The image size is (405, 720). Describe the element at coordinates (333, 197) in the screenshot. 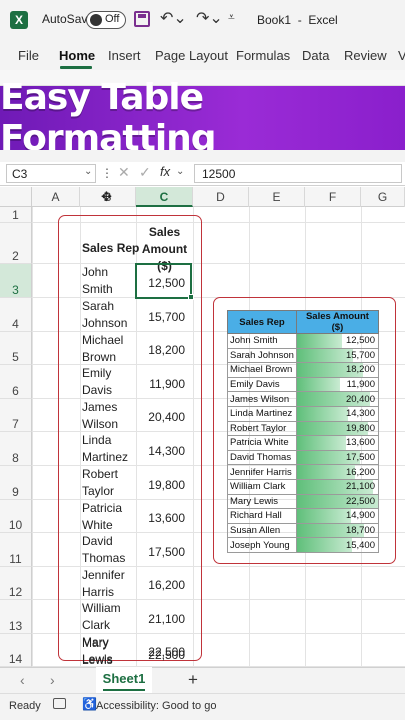

I see `column-header-f: F` at that location.